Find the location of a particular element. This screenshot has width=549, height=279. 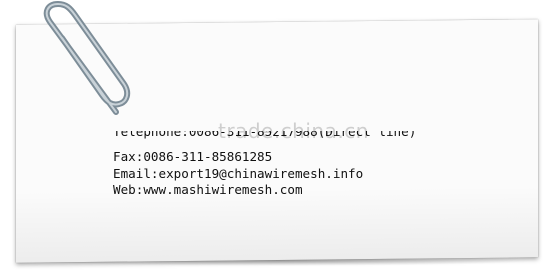

fax-line: Fax:0086-311-85861285 is located at coordinates (193, 156).